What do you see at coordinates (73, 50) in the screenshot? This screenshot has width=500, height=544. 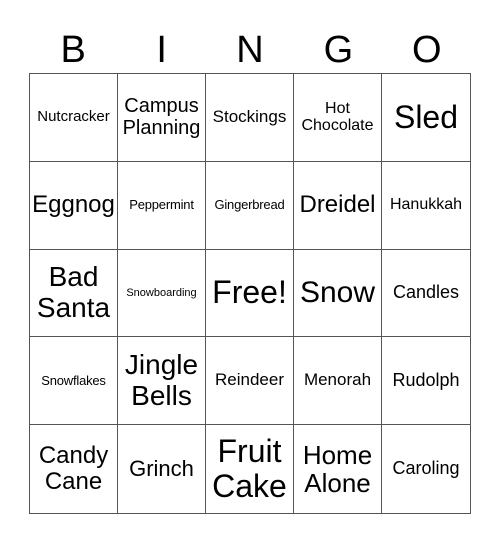 I see `header-letter-b: B` at bounding box center [73, 50].